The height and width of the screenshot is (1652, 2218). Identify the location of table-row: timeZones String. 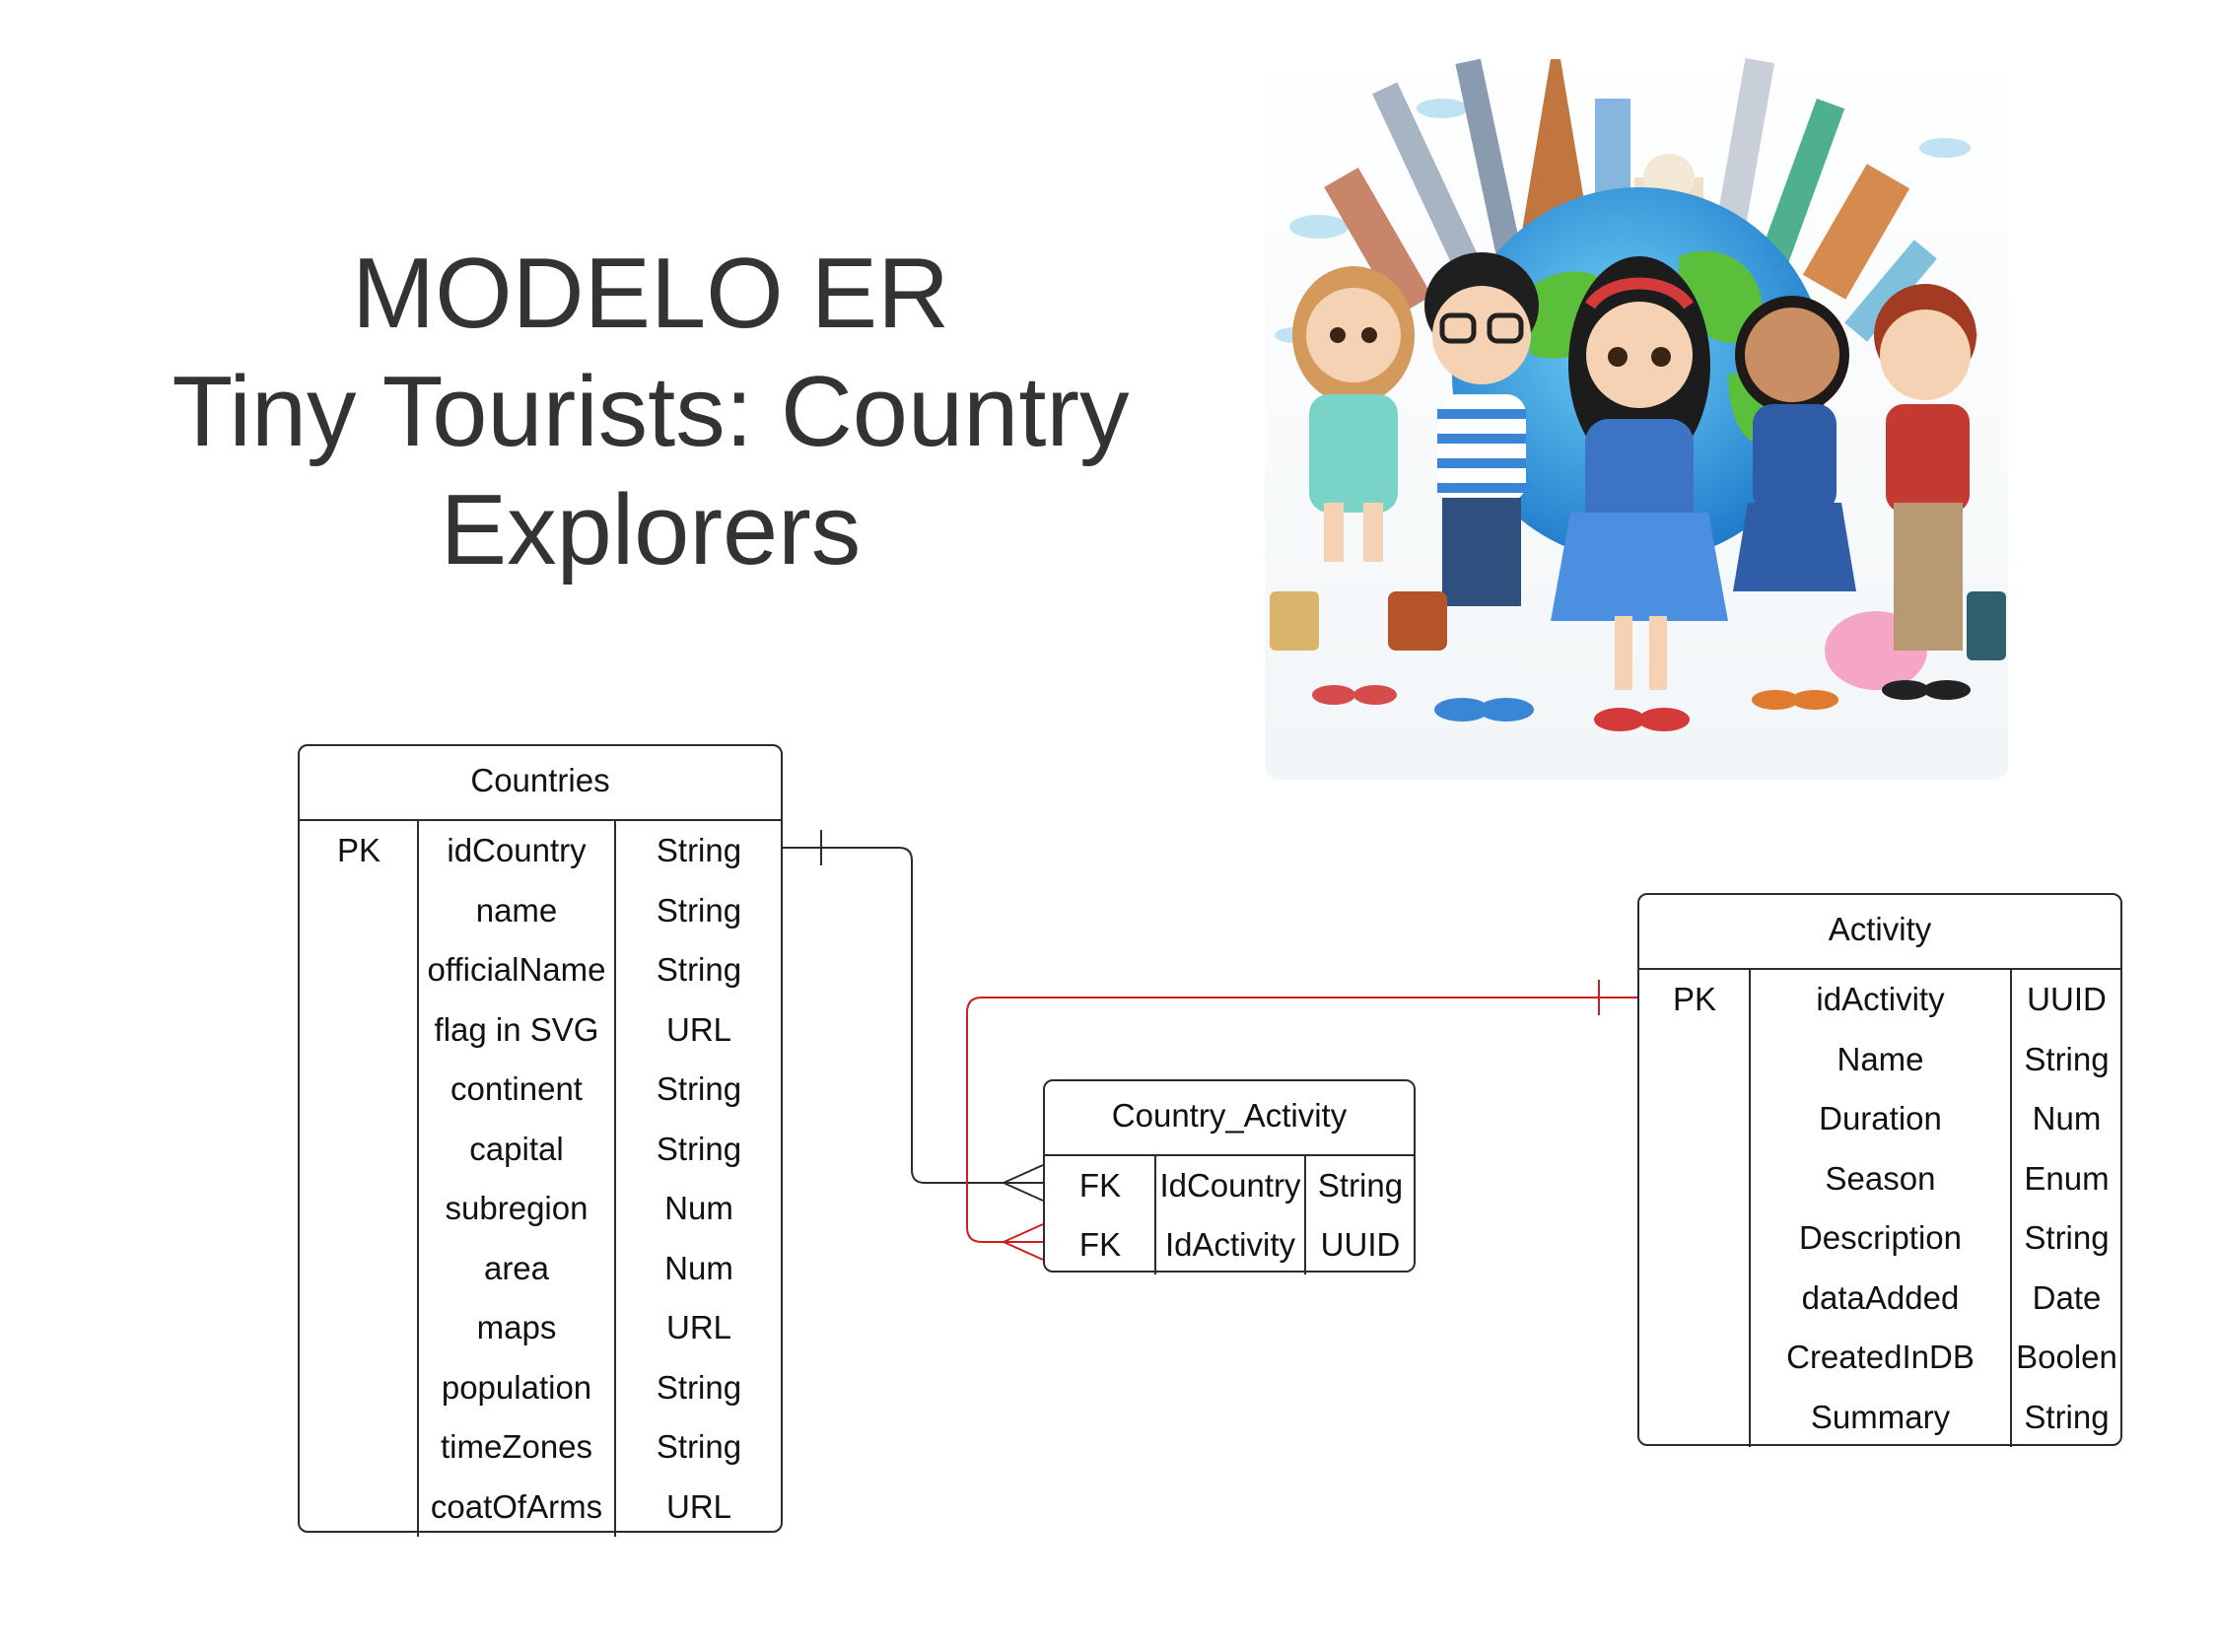
(541, 1447).